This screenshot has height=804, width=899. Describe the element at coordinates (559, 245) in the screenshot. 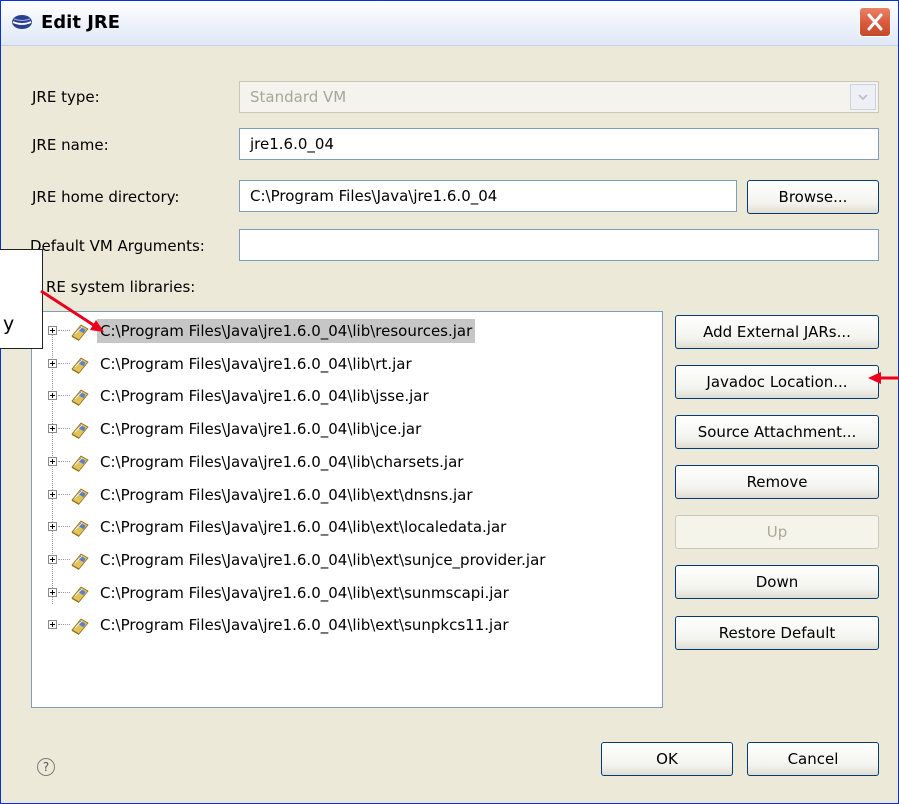

I see `vm-args-field` at that location.